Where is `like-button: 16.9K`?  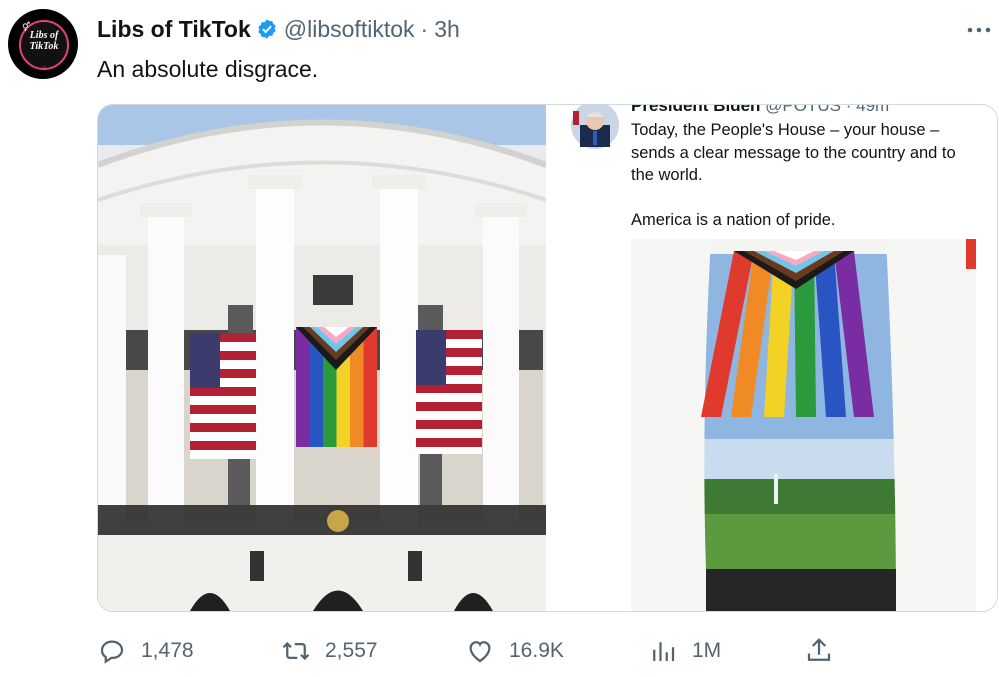 like-button: 16.9K is located at coordinates (514, 651).